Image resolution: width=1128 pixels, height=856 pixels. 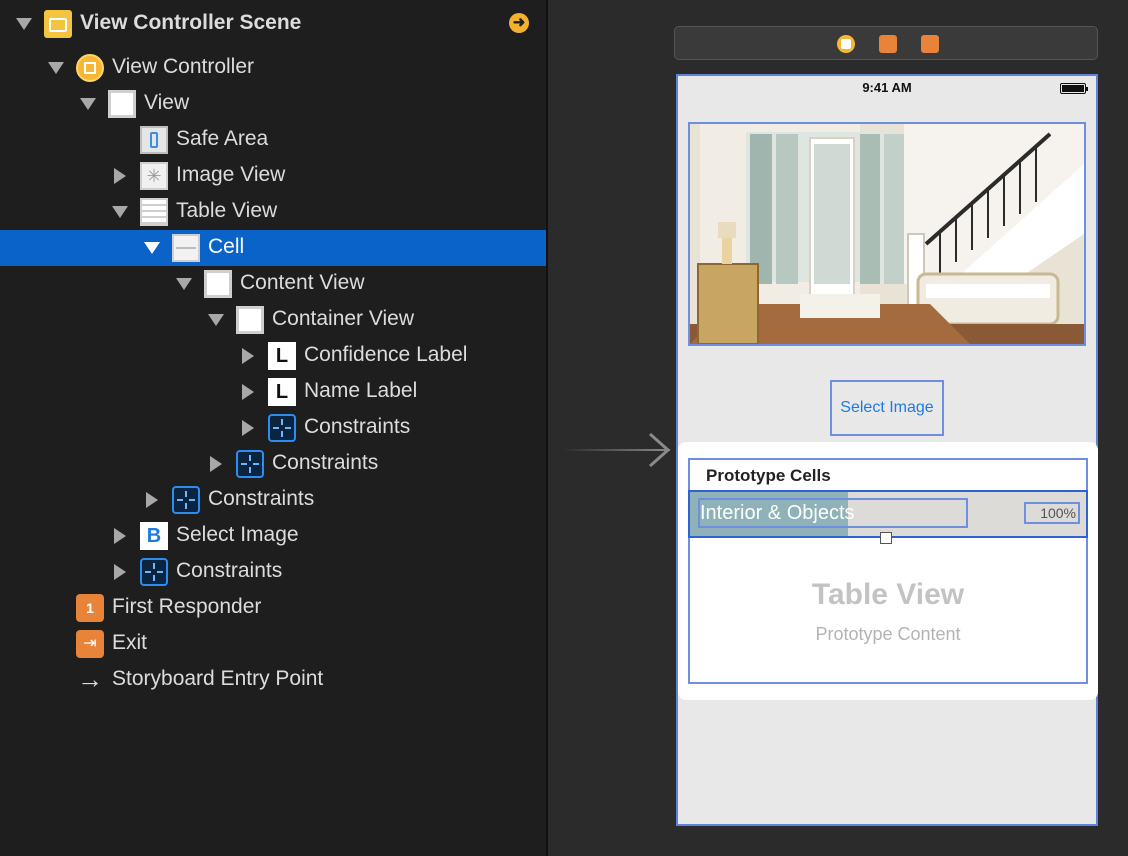 I want to click on outline-label: Confidence Label, so click(x=386, y=354).